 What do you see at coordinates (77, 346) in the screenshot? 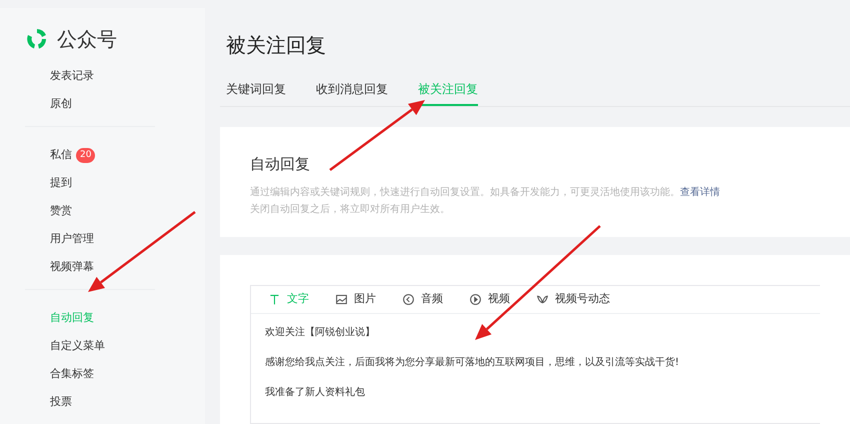
I see `sidebar-item: 自定义菜单` at bounding box center [77, 346].